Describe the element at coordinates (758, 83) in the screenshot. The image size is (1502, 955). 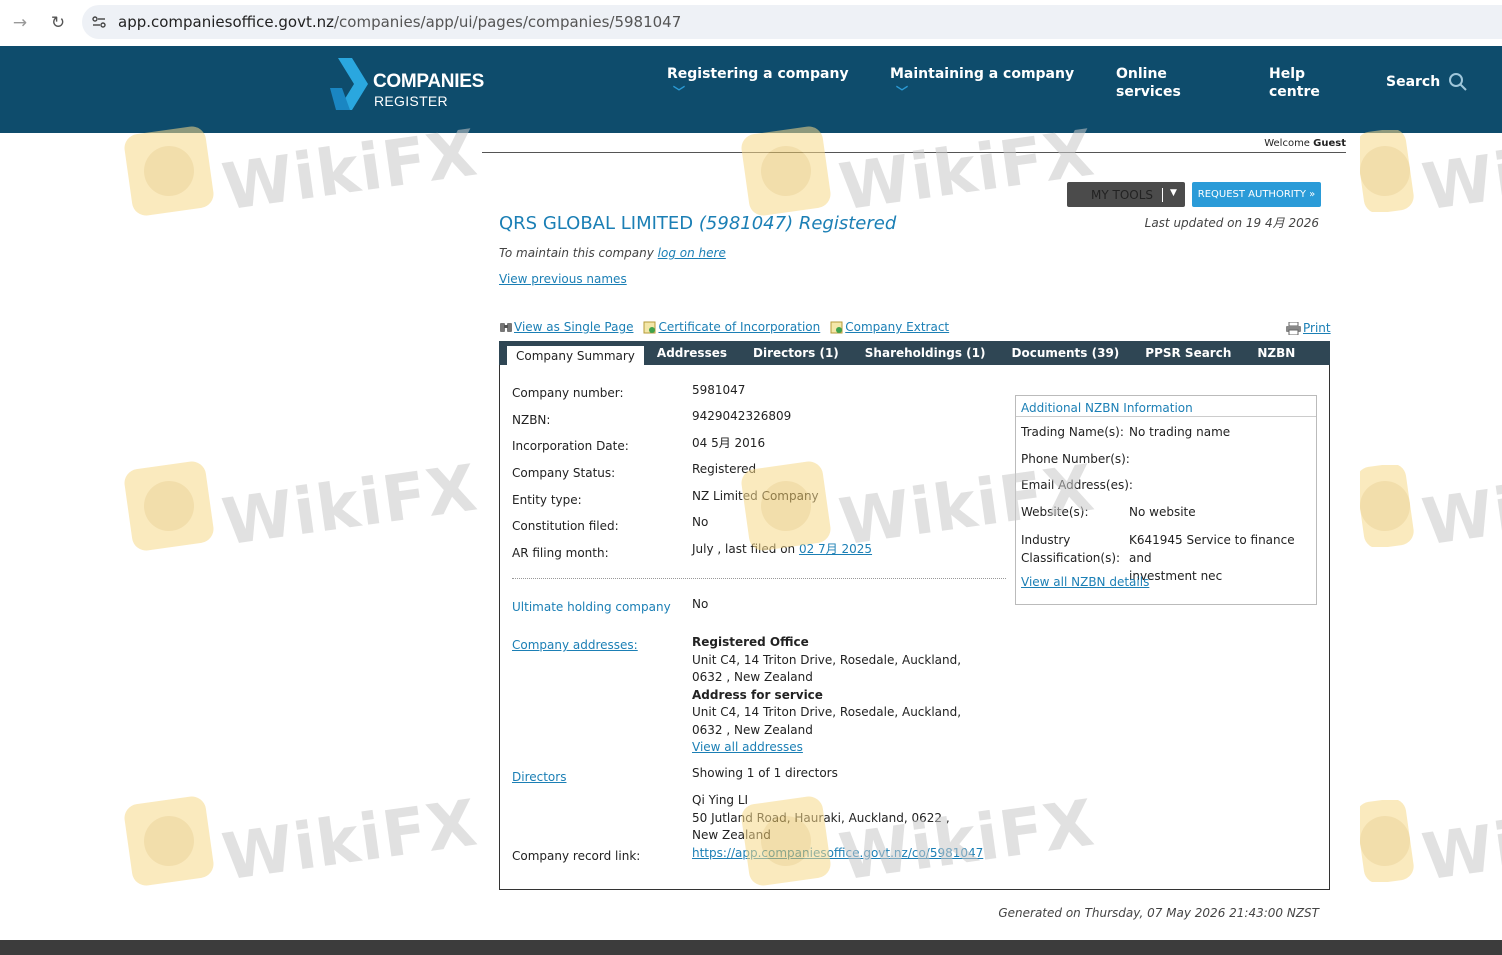
I see `menu-registering: Registering a company ﹀` at that location.